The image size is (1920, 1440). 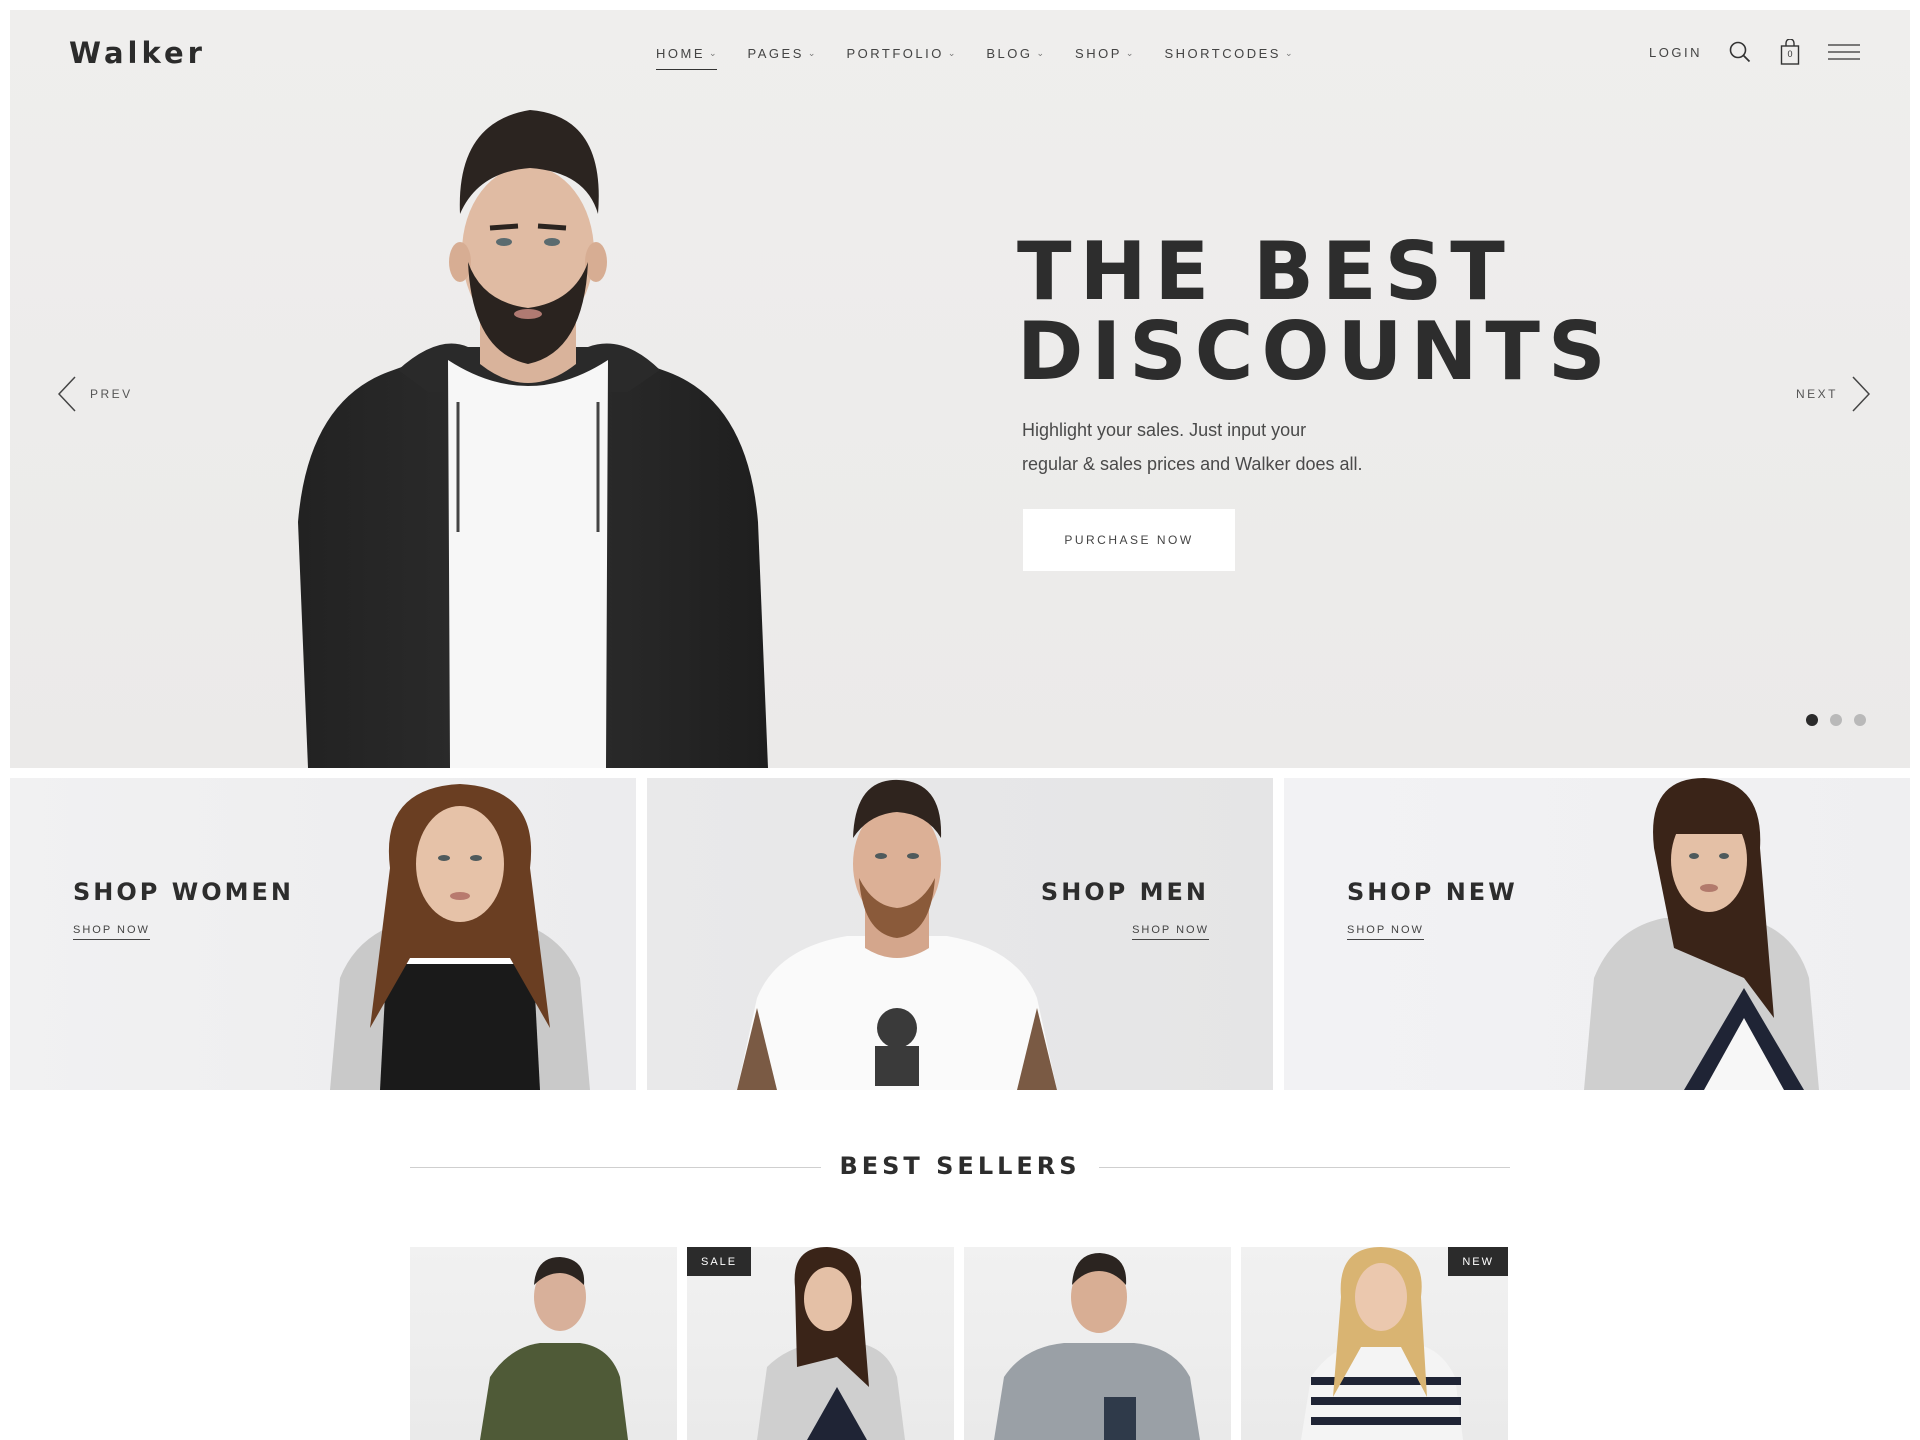 I want to click on slider-next: NEXT, so click(x=1833, y=394).